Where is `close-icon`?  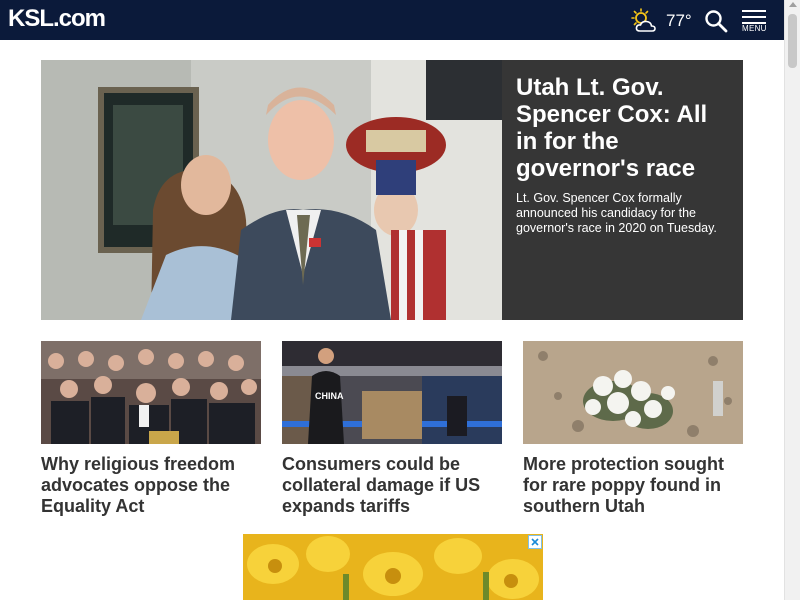
close-icon is located at coordinates (535, 542).